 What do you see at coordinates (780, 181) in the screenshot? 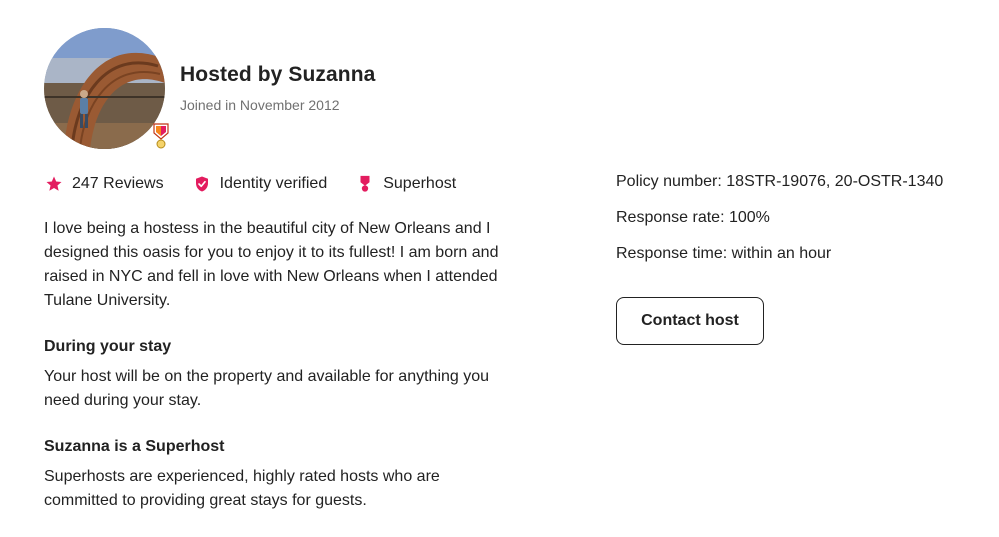
I see `policy-number: Policy number: 18STR-19076, 20-OSTR-1340` at bounding box center [780, 181].